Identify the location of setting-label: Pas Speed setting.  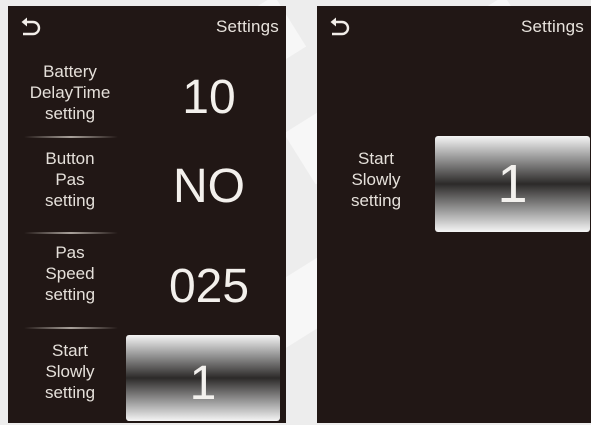
(70, 273).